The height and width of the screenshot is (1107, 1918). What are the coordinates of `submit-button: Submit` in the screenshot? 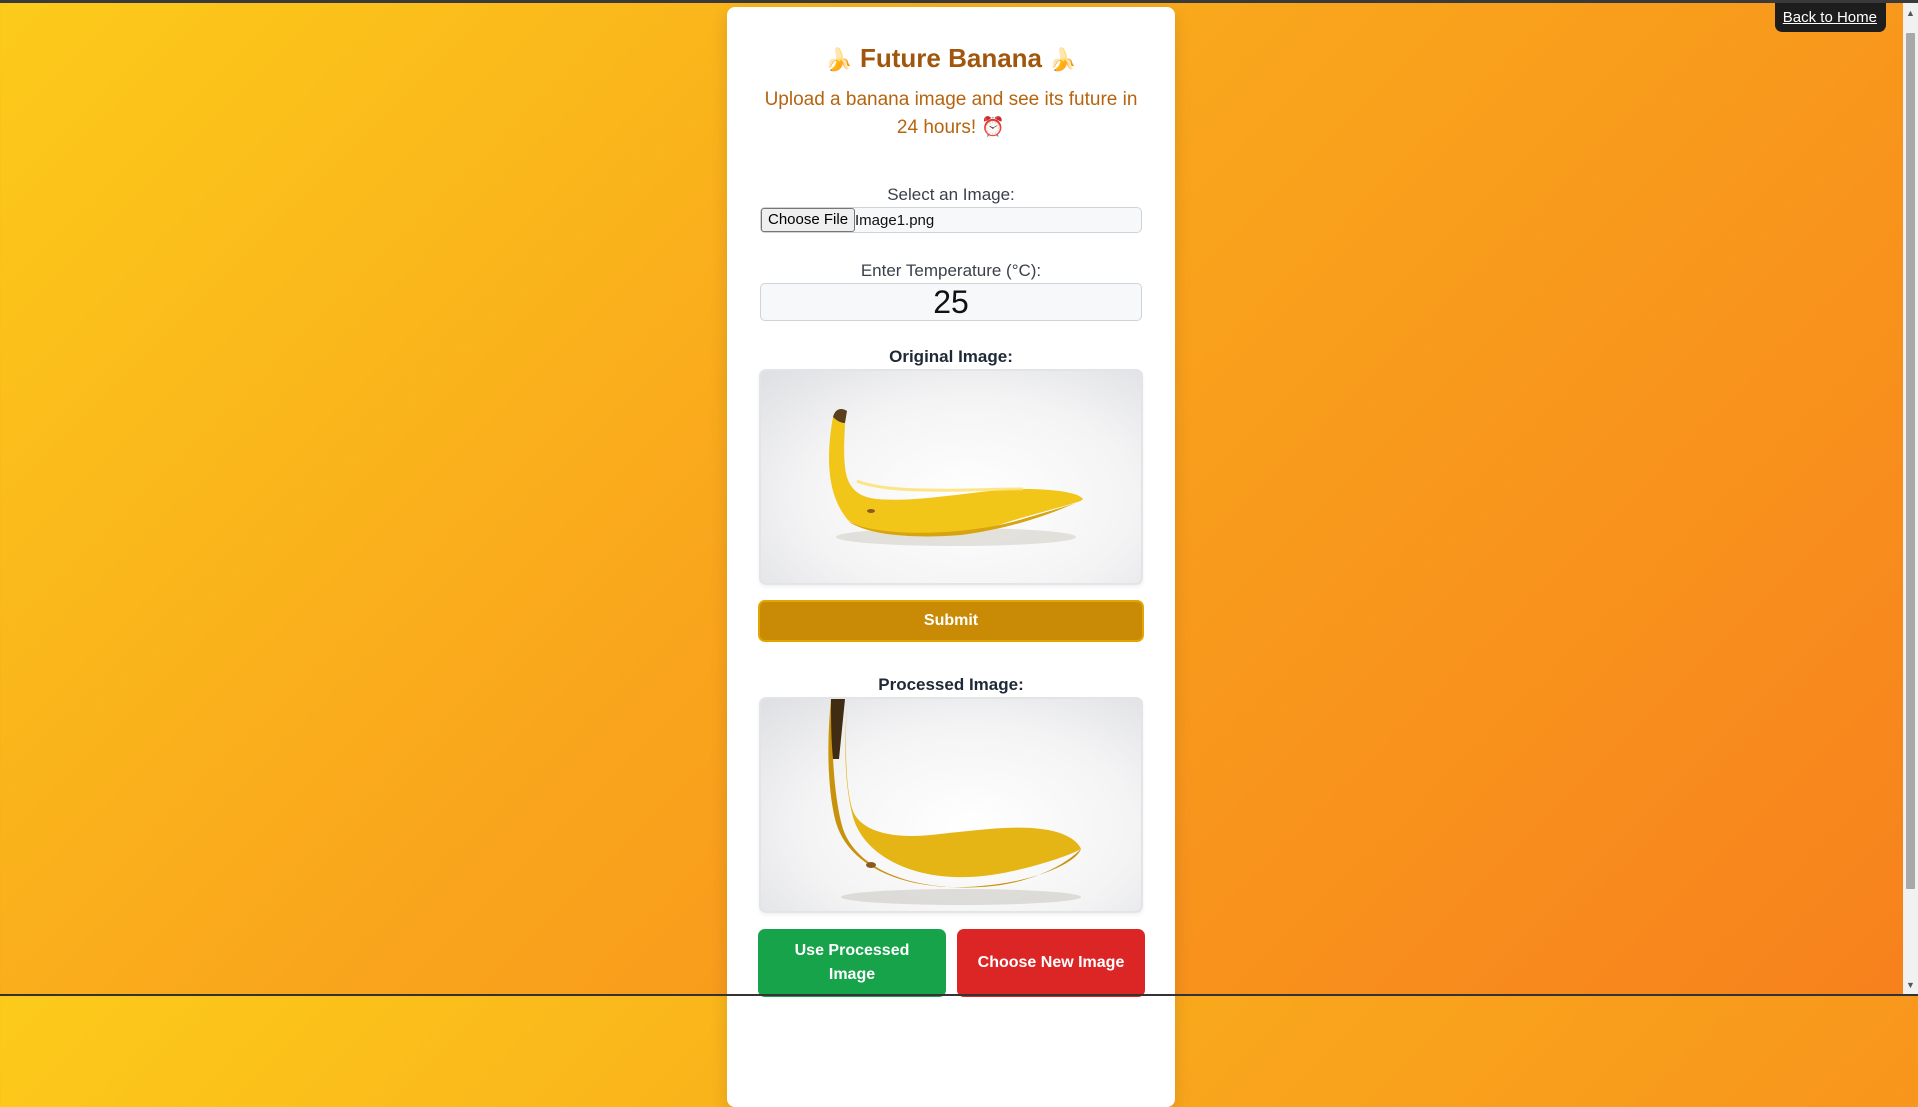 It's located at (951, 621).